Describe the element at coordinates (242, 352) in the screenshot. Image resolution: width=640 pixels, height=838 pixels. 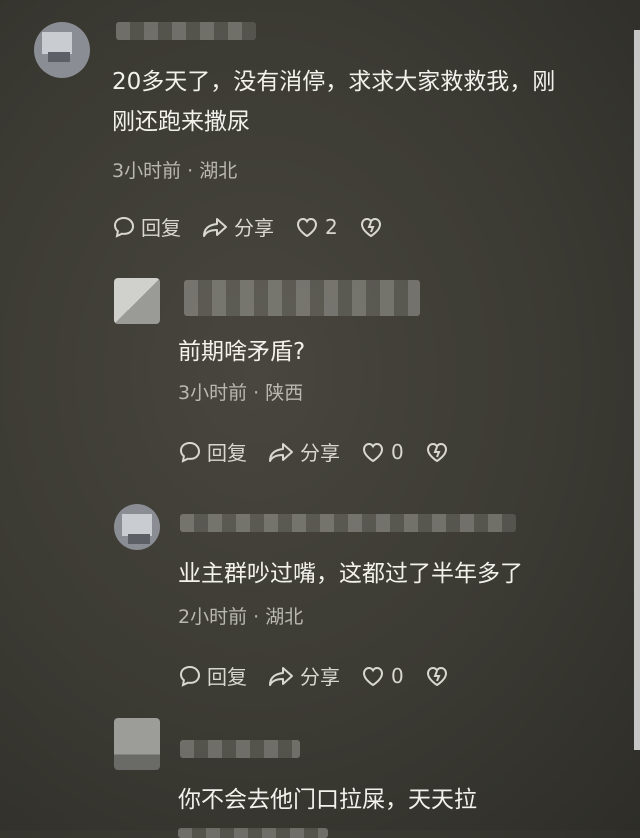
I see `comment-text: 前期啥矛盾?` at that location.